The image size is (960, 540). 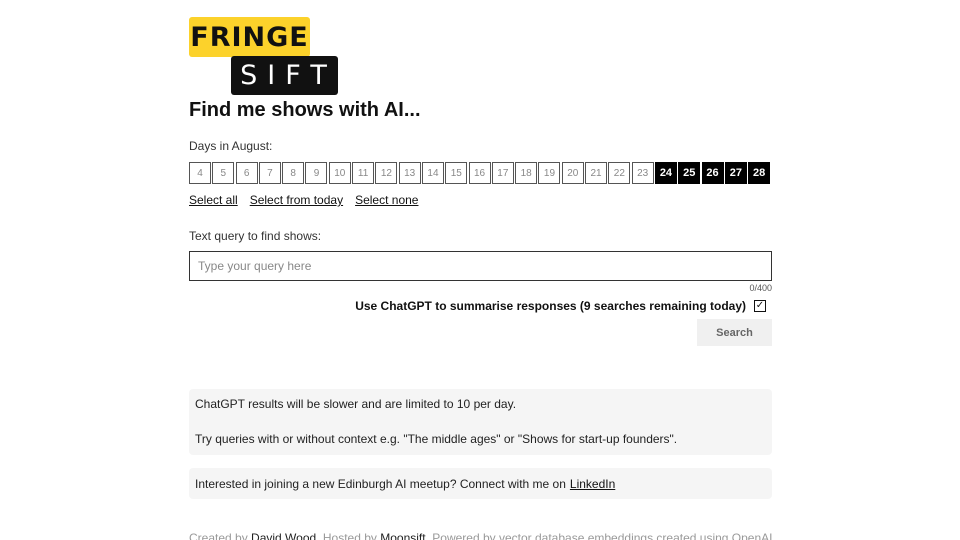 What do you see at coordinates (549, 173) in the screenshot?
I see `day-button-19: 19` at bounding box center [549, 173].